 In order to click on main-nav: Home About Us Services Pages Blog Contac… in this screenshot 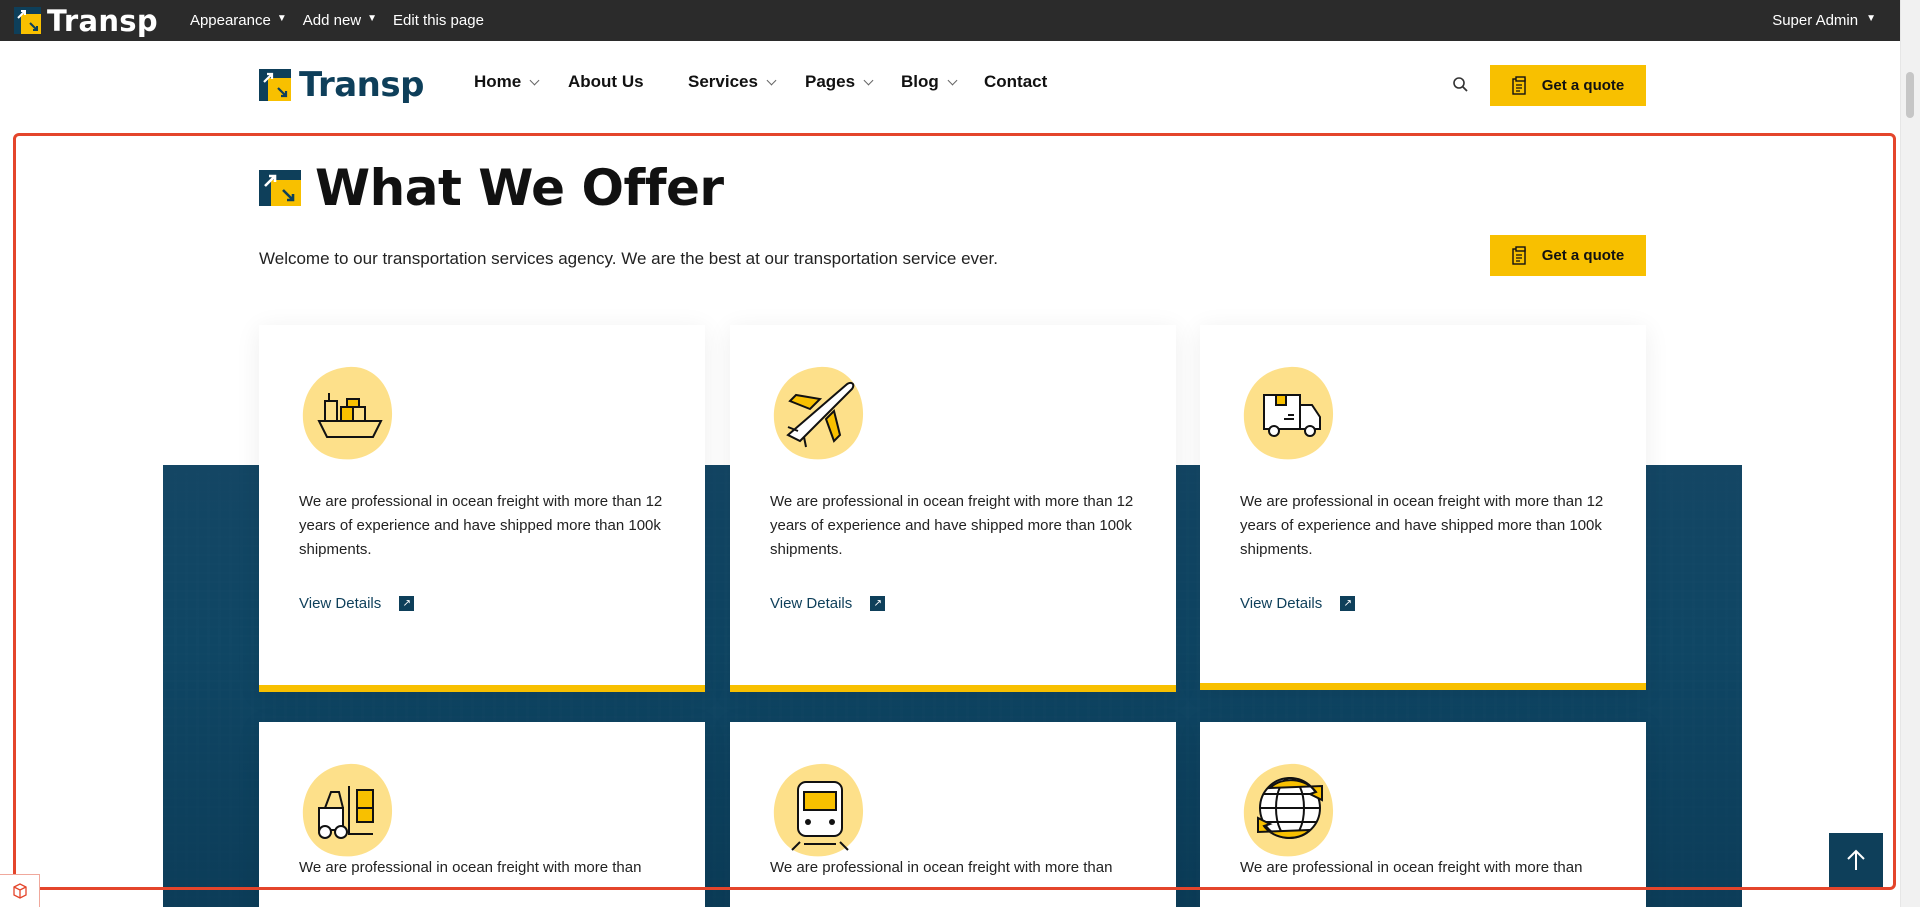, I will do `click(760, 82)`.